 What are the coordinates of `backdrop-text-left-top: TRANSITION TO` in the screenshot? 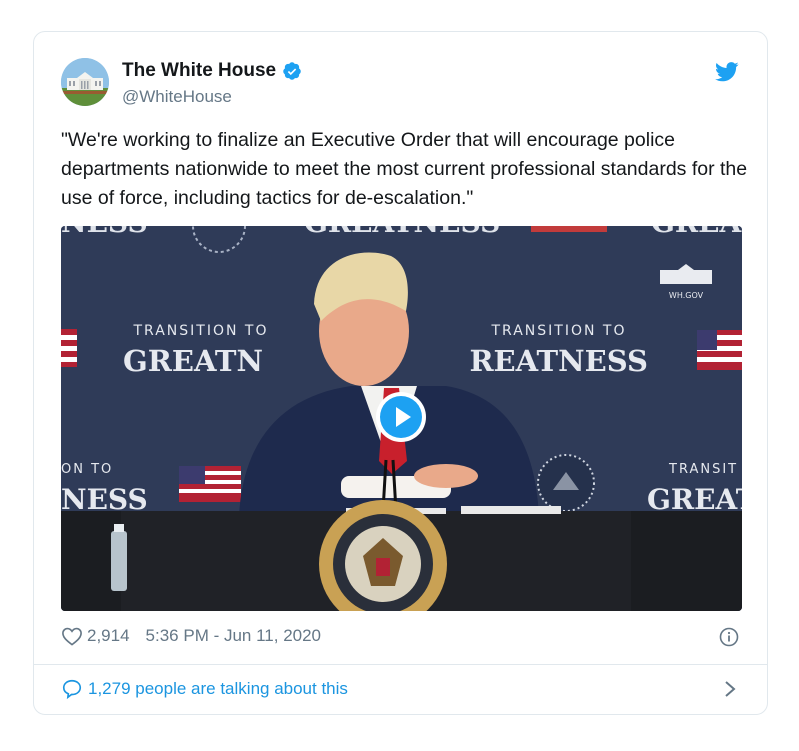 It's located at (201, 331).